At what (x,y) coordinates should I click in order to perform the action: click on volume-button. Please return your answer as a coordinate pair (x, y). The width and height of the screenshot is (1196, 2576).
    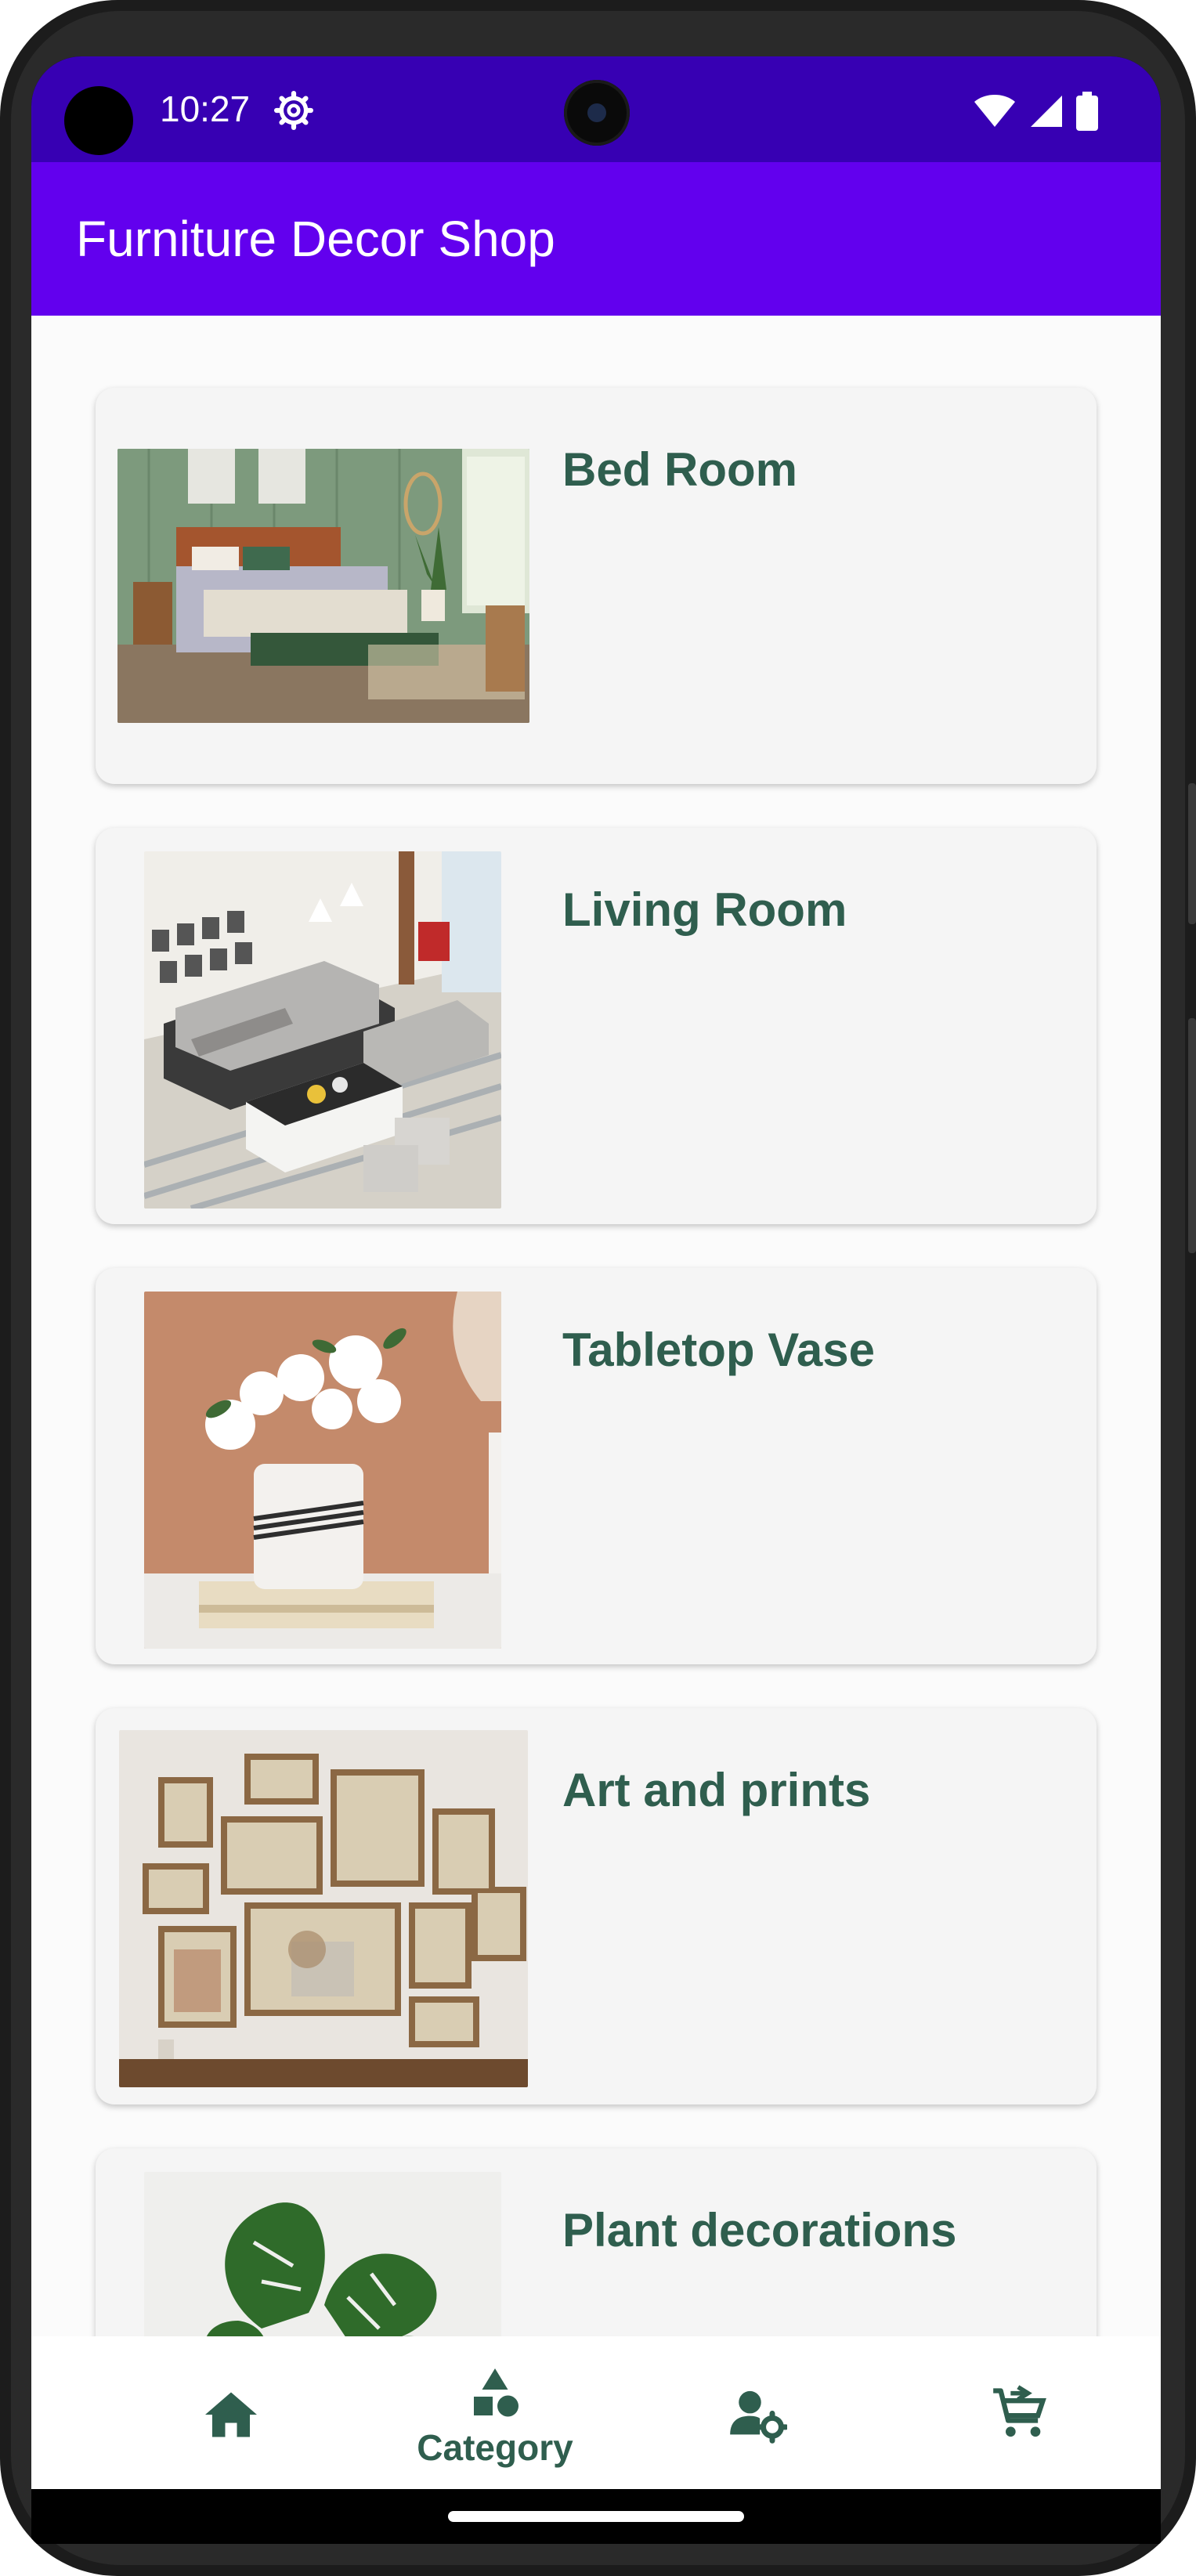
    Looking at the image, I should click on (1192, 1135).